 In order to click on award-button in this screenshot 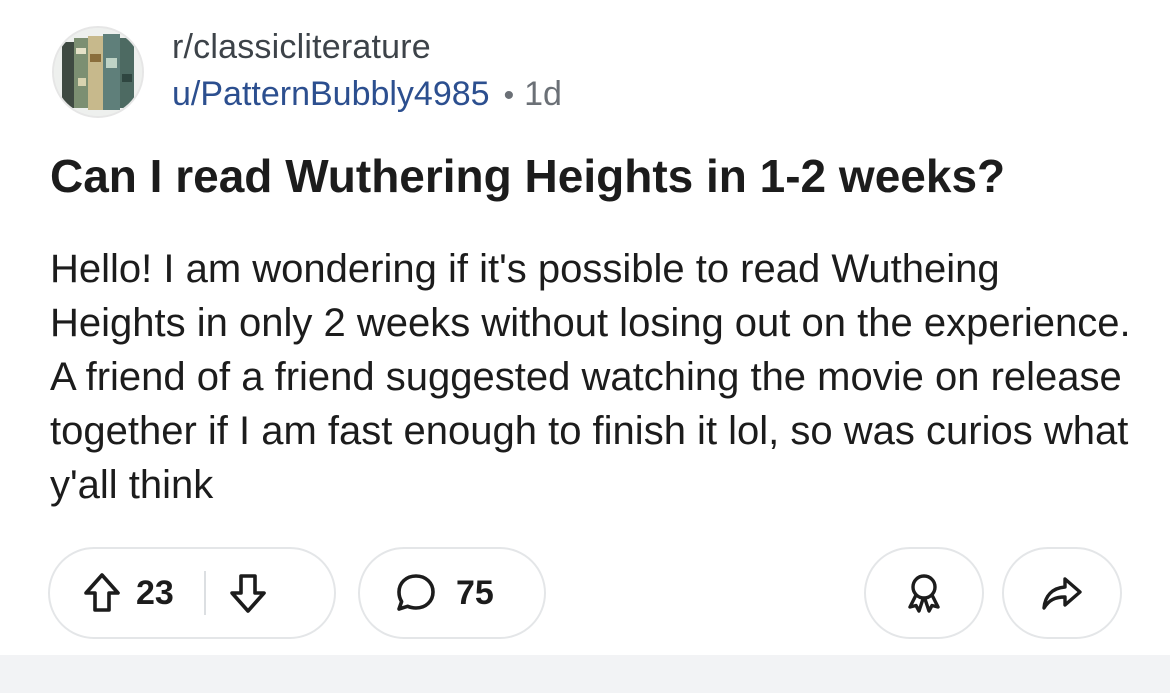, I will do `click(924, 593)`.